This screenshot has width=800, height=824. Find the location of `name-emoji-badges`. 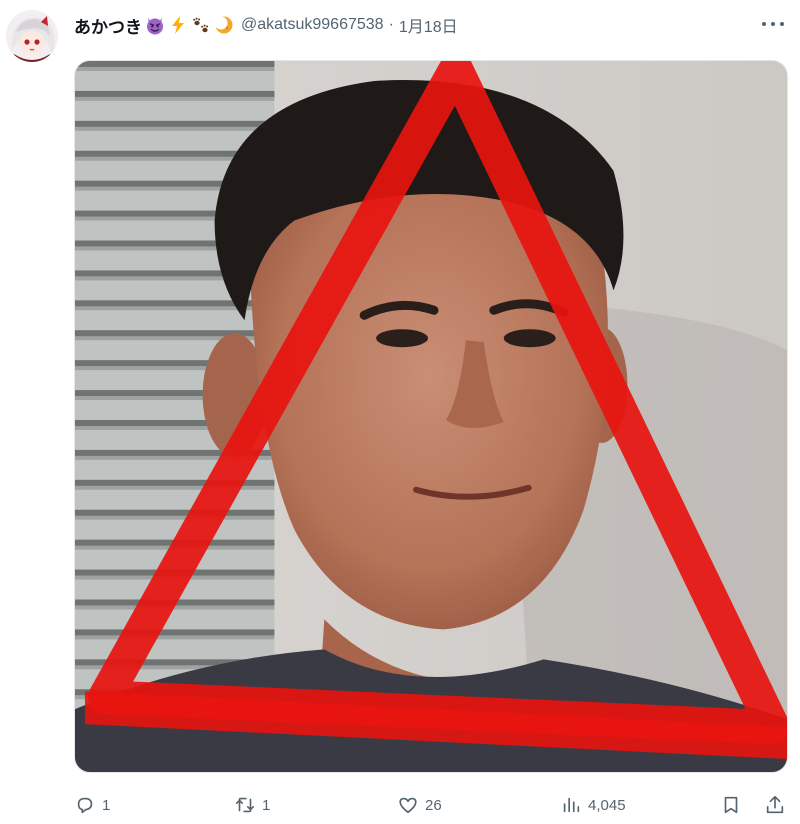

name-emoji-badges is located at coordinates (189, 25).